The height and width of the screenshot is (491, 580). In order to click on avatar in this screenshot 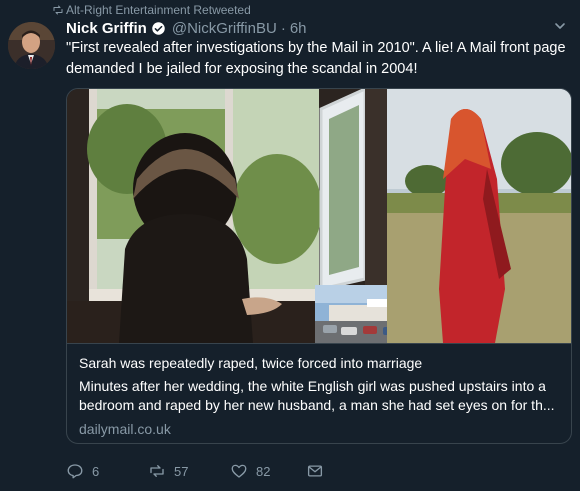, I will do `click(31, 45)`.